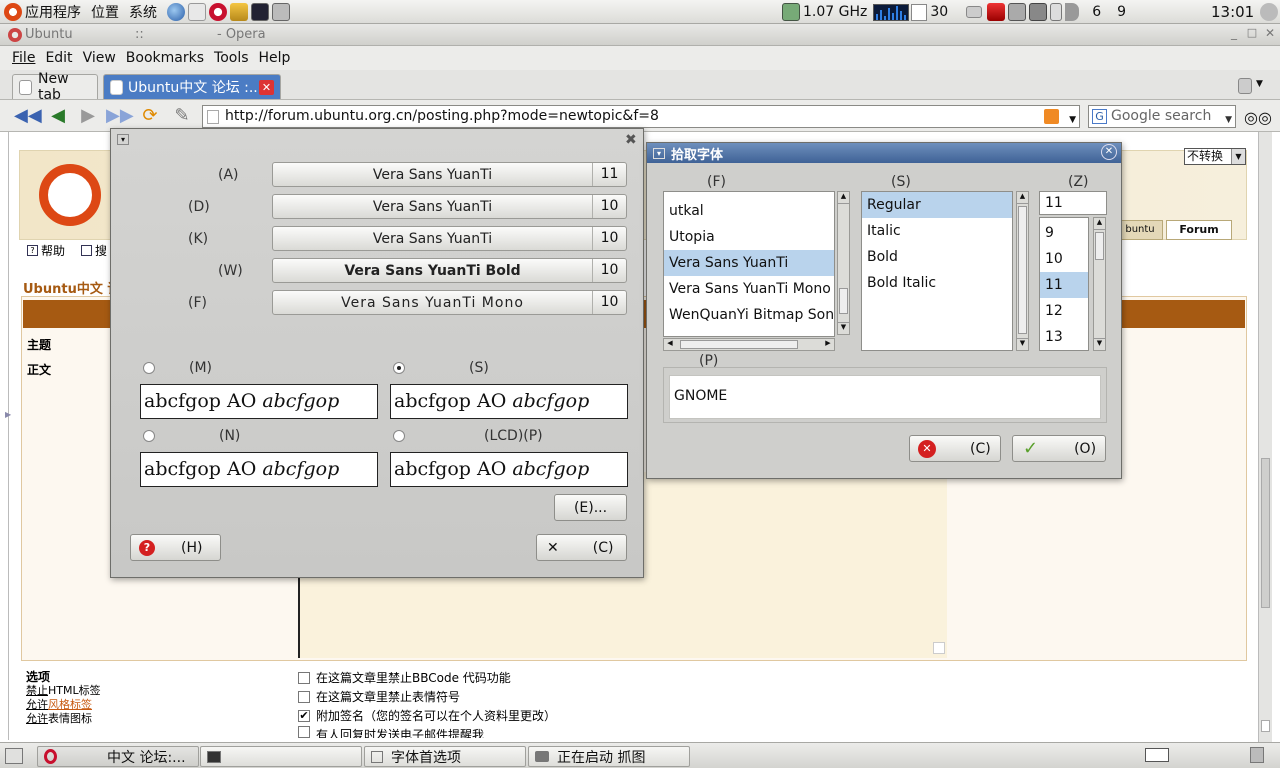 The width and height of the screenshot is (1280, 768). What do you see at coordinates (94, 250) in the screenshot?
I see `forum-search-link: 搜` at bounding box center [94, 250].